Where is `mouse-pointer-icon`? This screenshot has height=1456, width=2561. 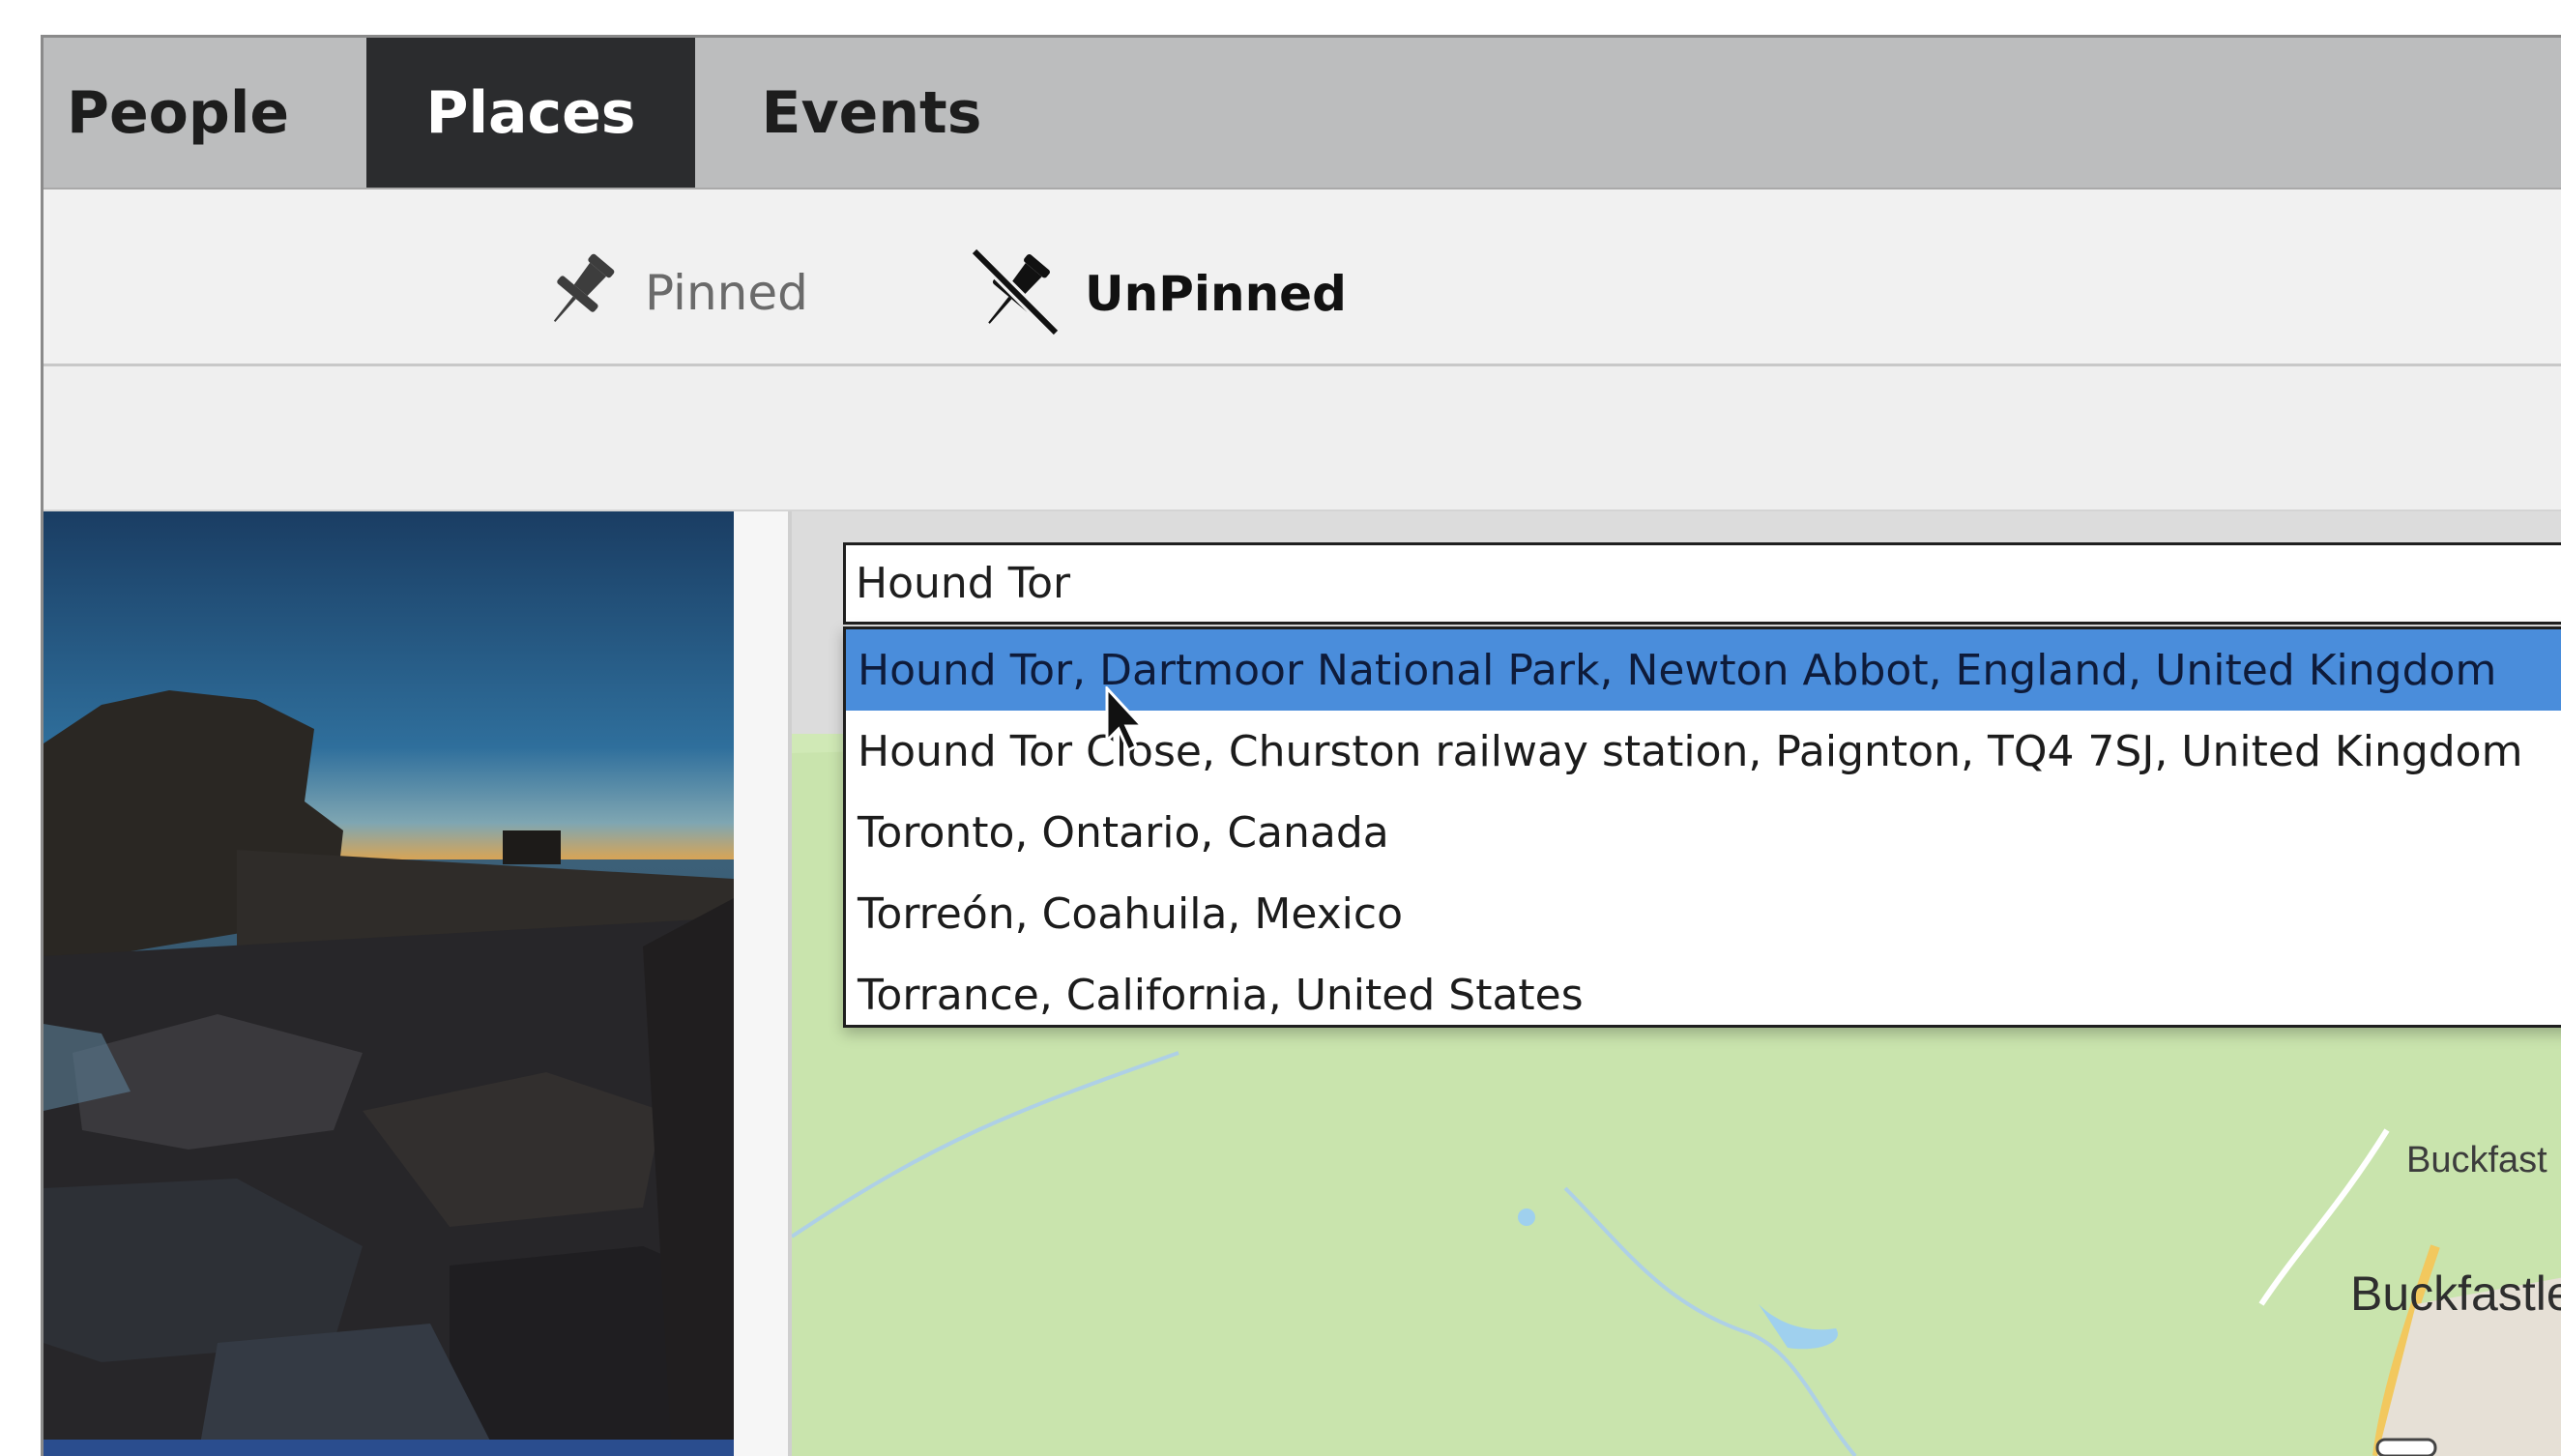 mouse-pointer-icon is located at coordinates (1124, 720).